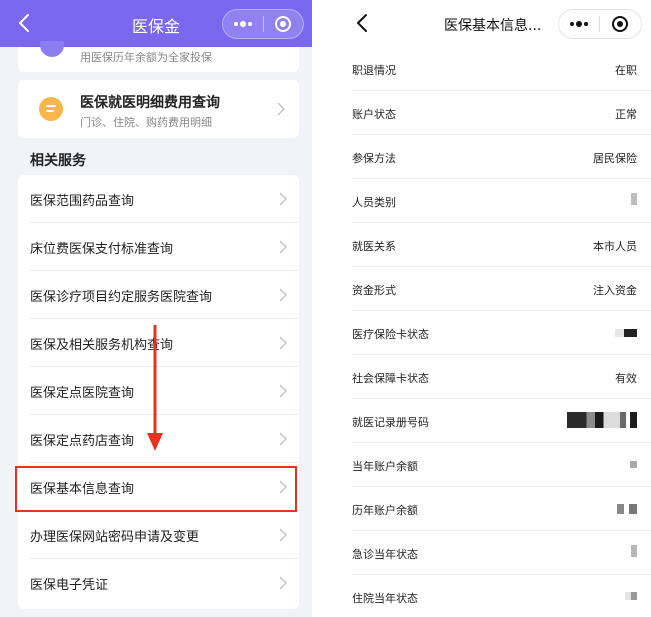 This screenshot has height=617, width=651. I want to click on info-value: 本市人员, so click(615, 246).